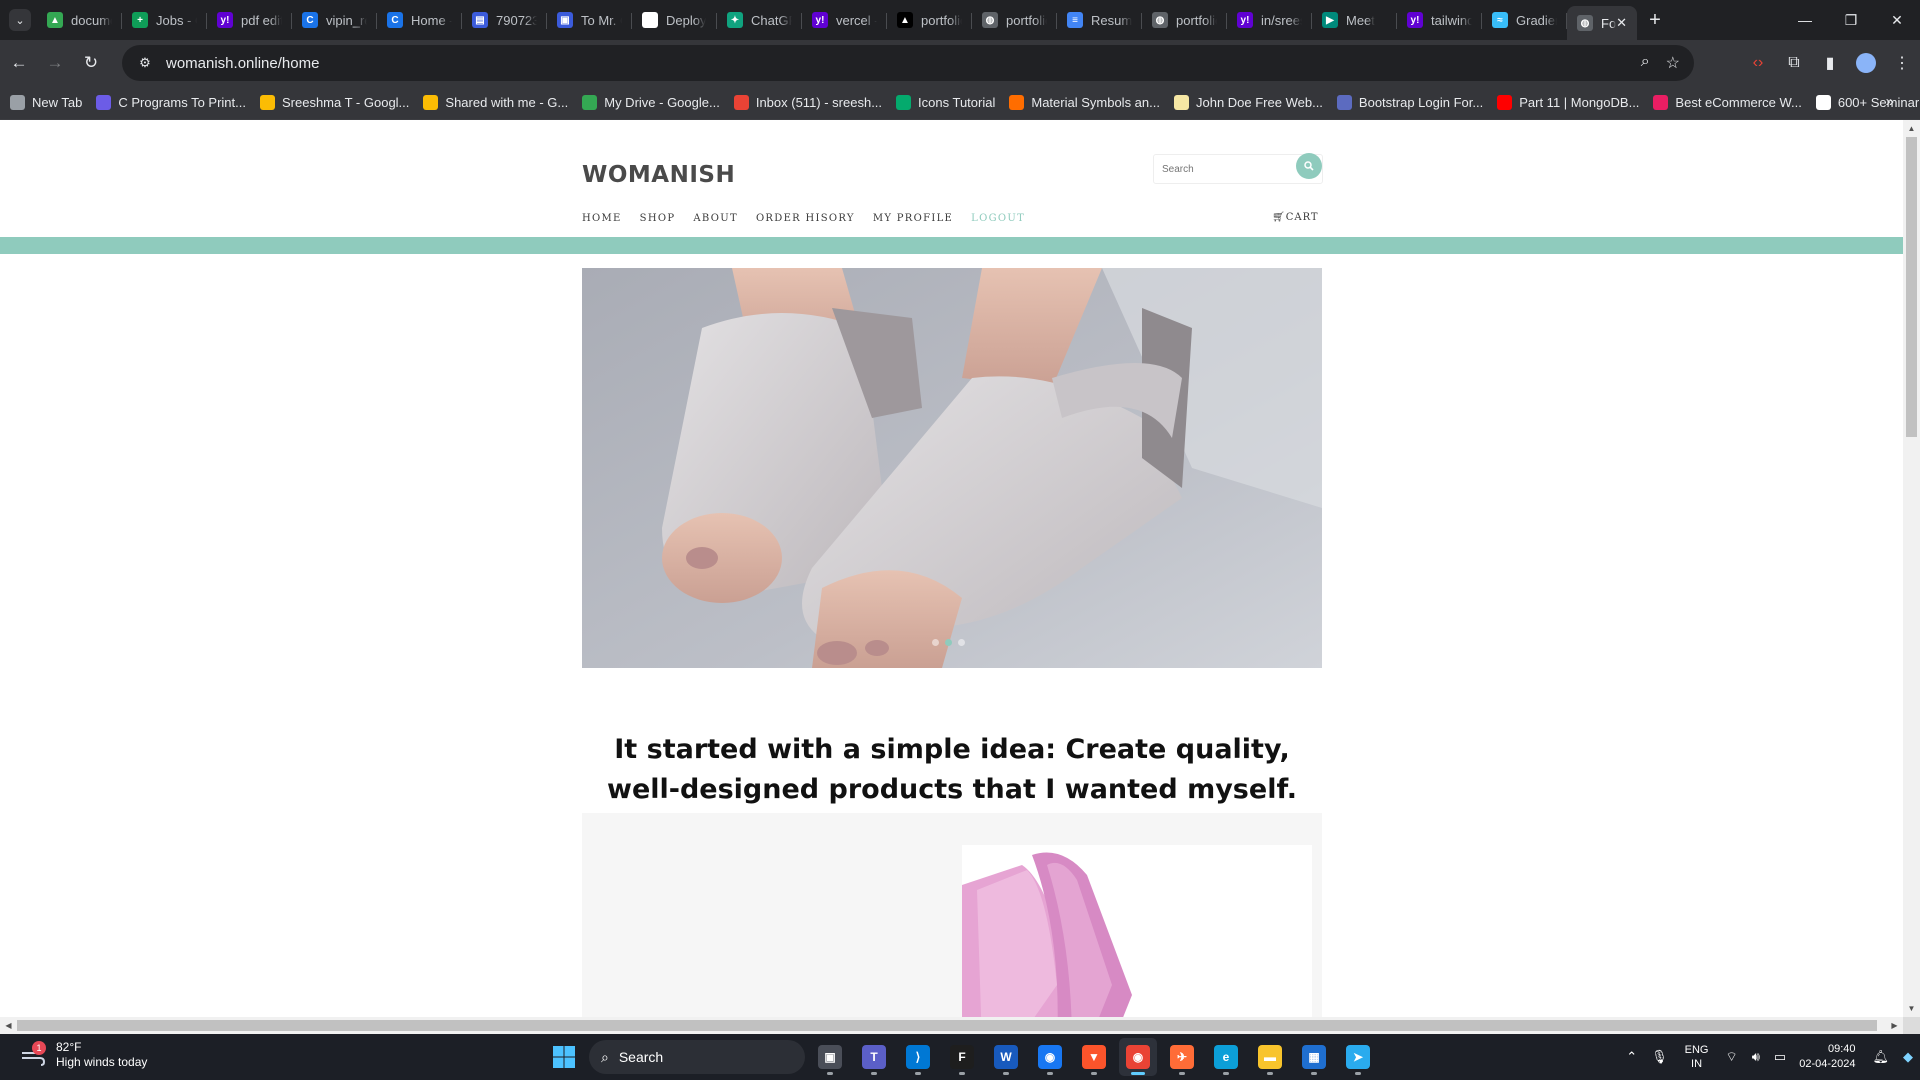  Describe the element at coordinates (658, 218) in the screenshot. I see `nav-shop: SHOP` at that location.